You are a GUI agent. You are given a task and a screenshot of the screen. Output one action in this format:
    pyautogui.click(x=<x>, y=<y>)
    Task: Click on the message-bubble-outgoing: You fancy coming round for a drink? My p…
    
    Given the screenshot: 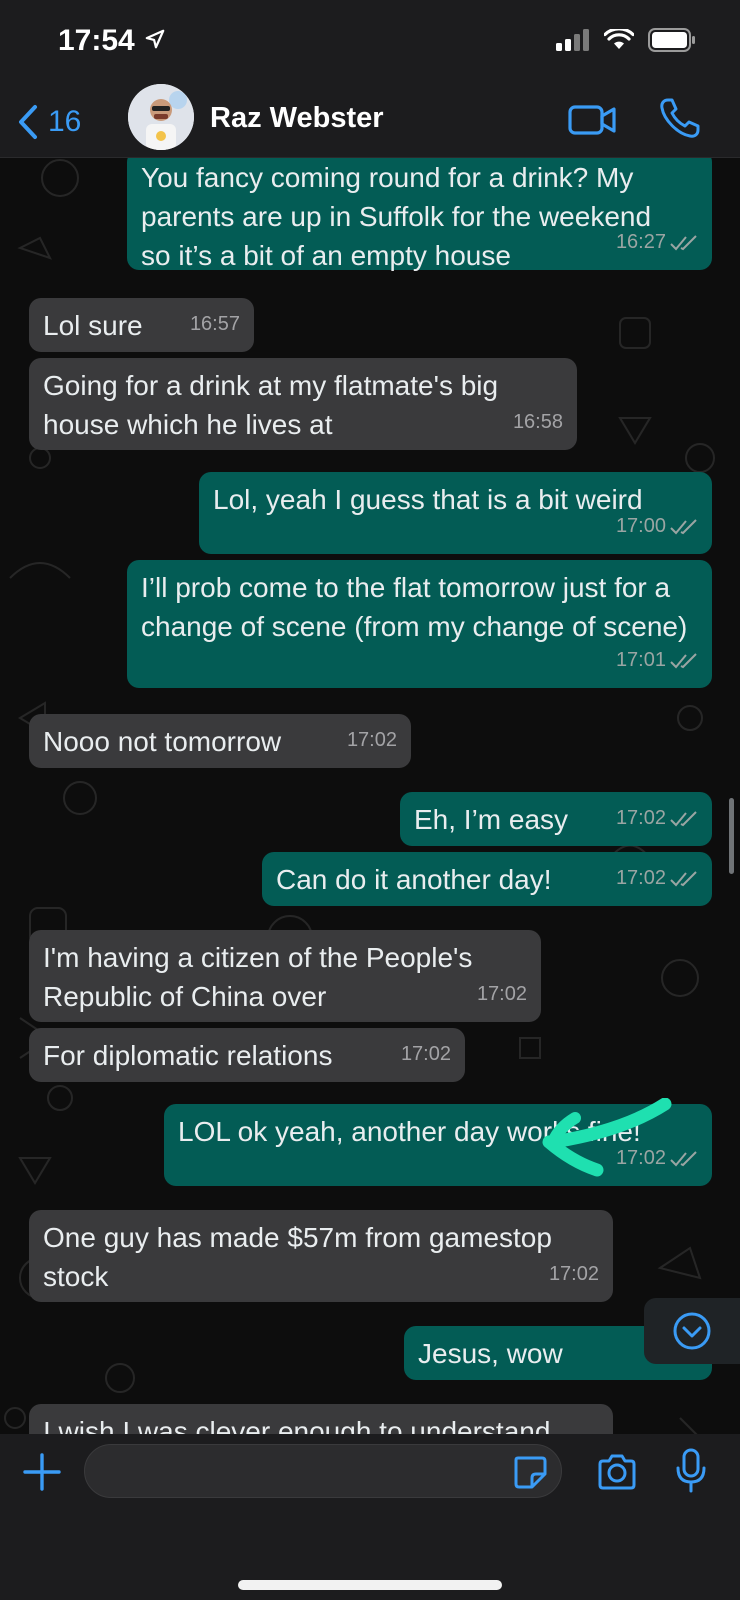 What is the action you would take?
    pyautogui.click(x=419, y=214)
    